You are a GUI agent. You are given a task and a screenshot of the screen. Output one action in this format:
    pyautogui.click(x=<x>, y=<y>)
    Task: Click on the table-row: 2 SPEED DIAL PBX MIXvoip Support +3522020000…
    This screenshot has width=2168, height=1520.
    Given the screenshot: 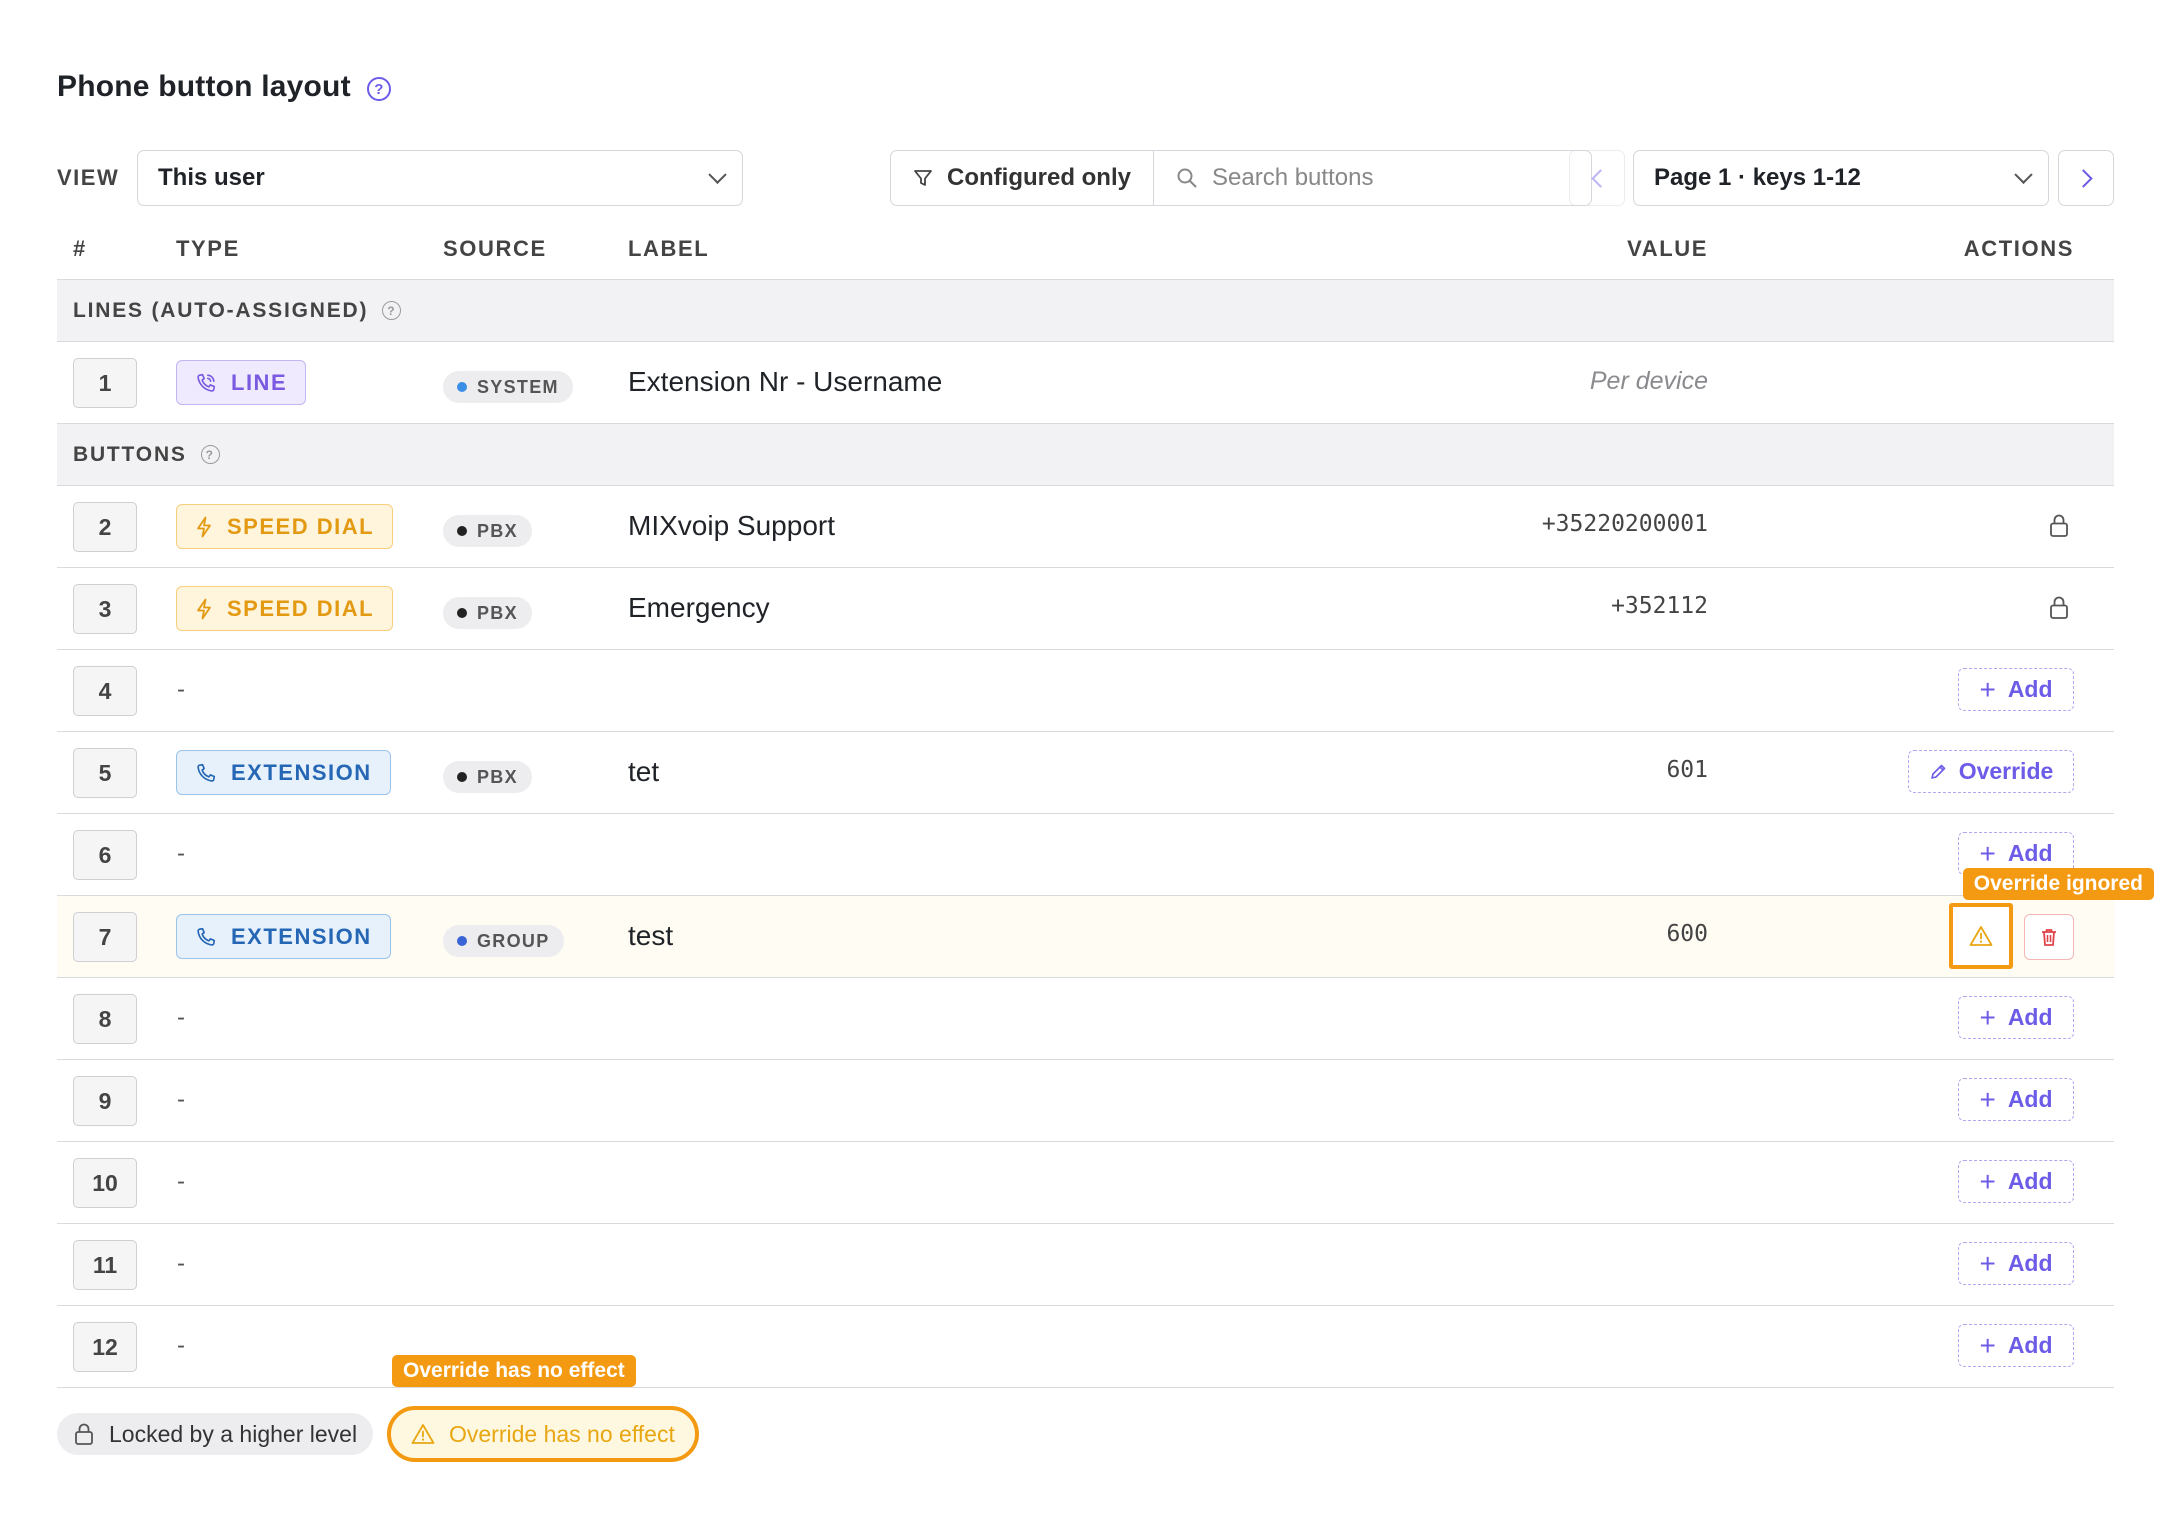 What is the action you would take?
    pyautogui.click(x=1085, y=527)
    